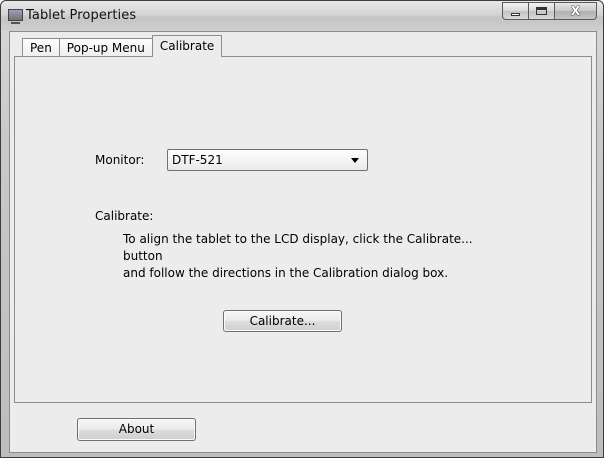  Describe the element at coordinates (515, 11) in the screenshot. I see `minimize-button` at that location.